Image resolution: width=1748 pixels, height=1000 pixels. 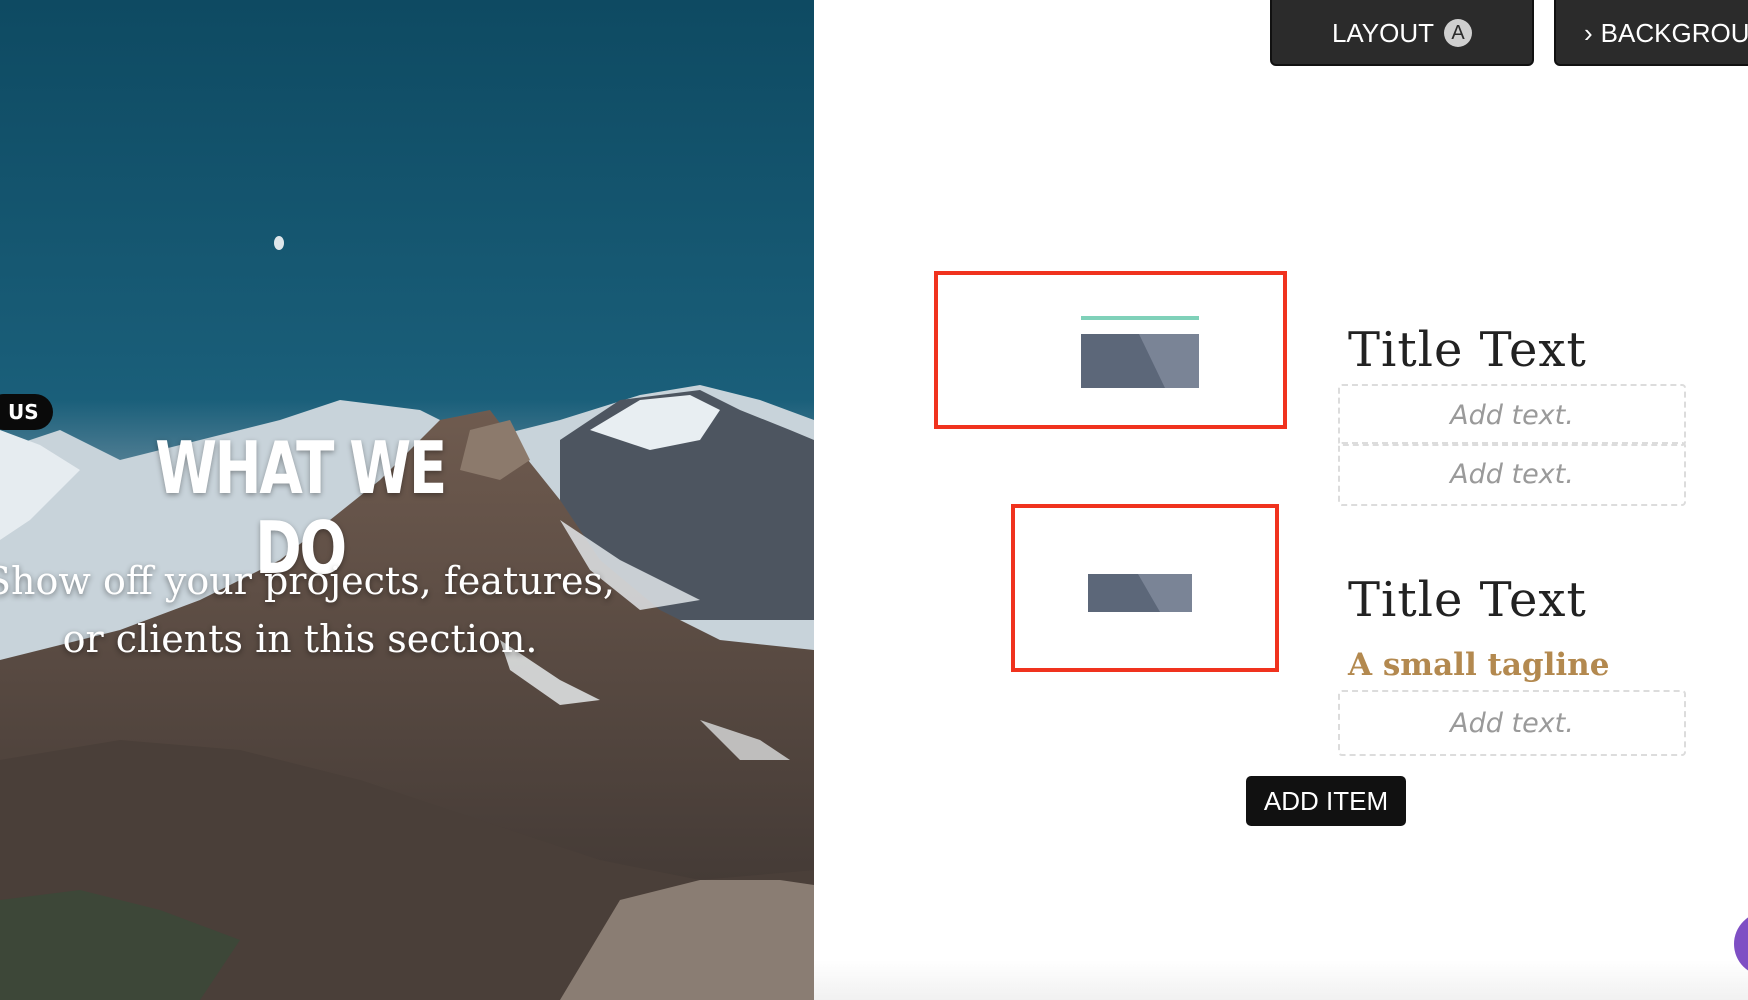 I want to click on footer-shade, so click(x=1281, y=980).